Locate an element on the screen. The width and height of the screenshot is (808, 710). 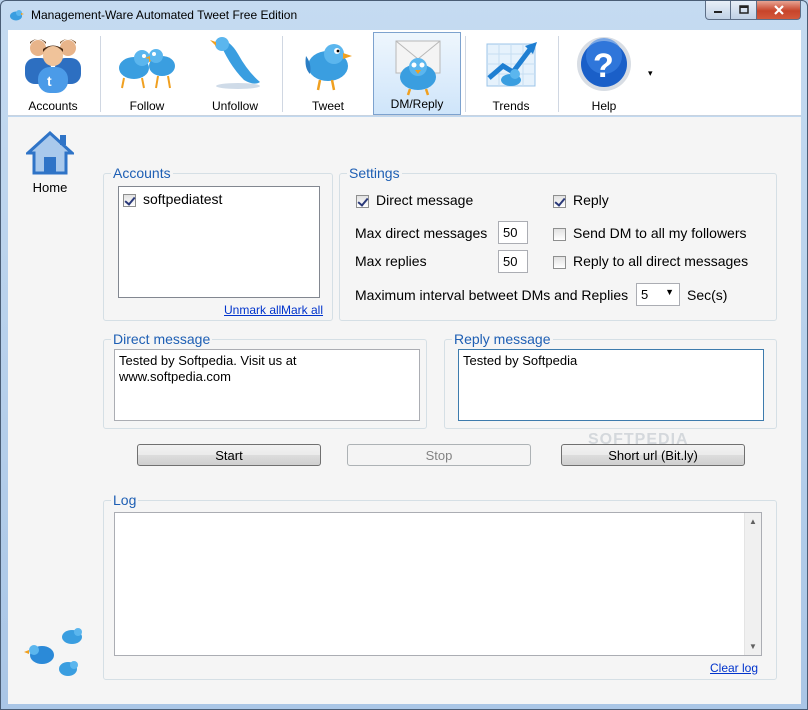
reply-all-dm-label: Reply to all direct messages is located at coordinates (661, 261).